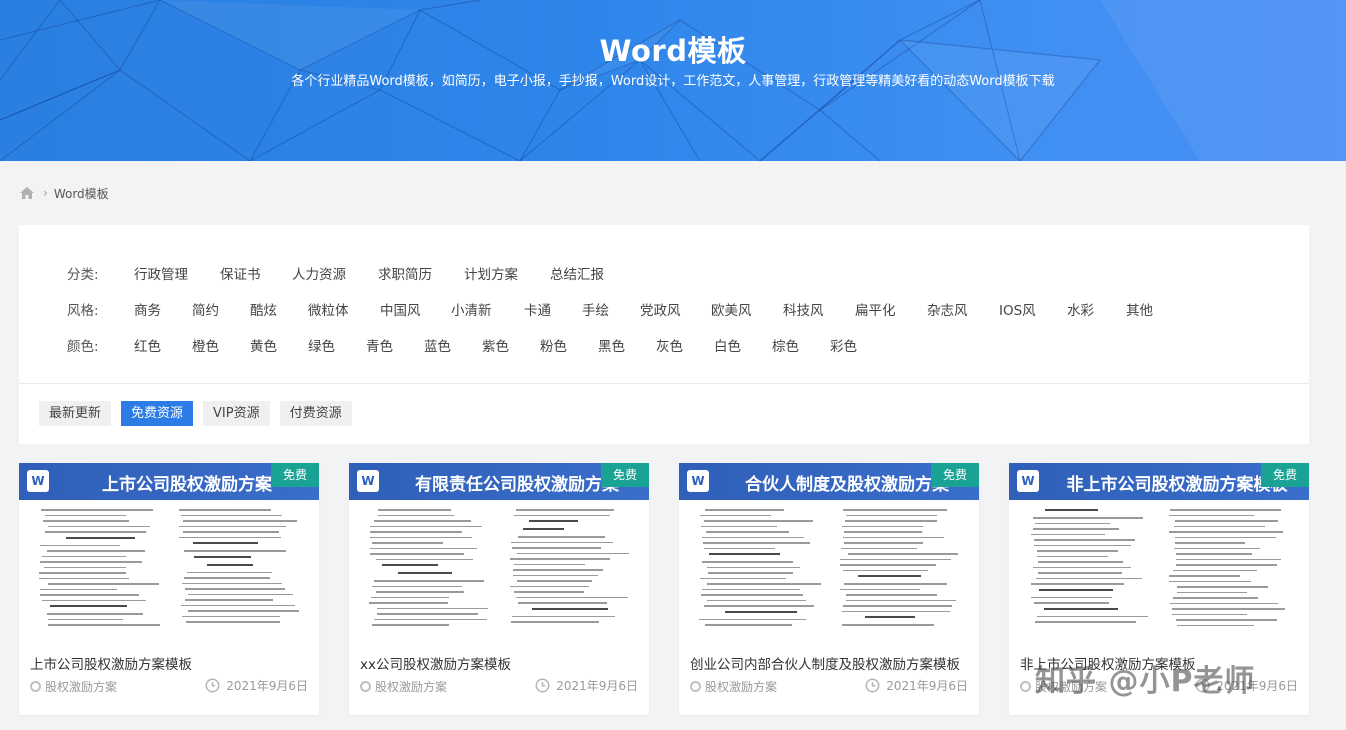  I want to click on card-thumbnail: W 上市公司股权激励方案 免费, so click(169, 547).